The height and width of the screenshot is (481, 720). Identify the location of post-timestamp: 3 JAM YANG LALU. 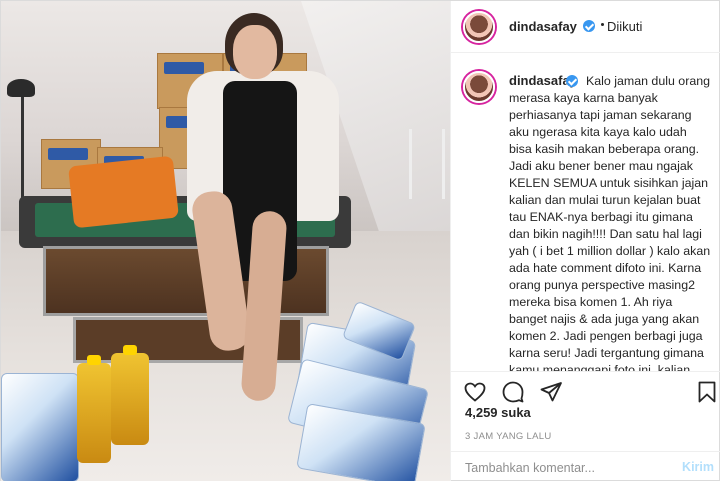
(508, 436).